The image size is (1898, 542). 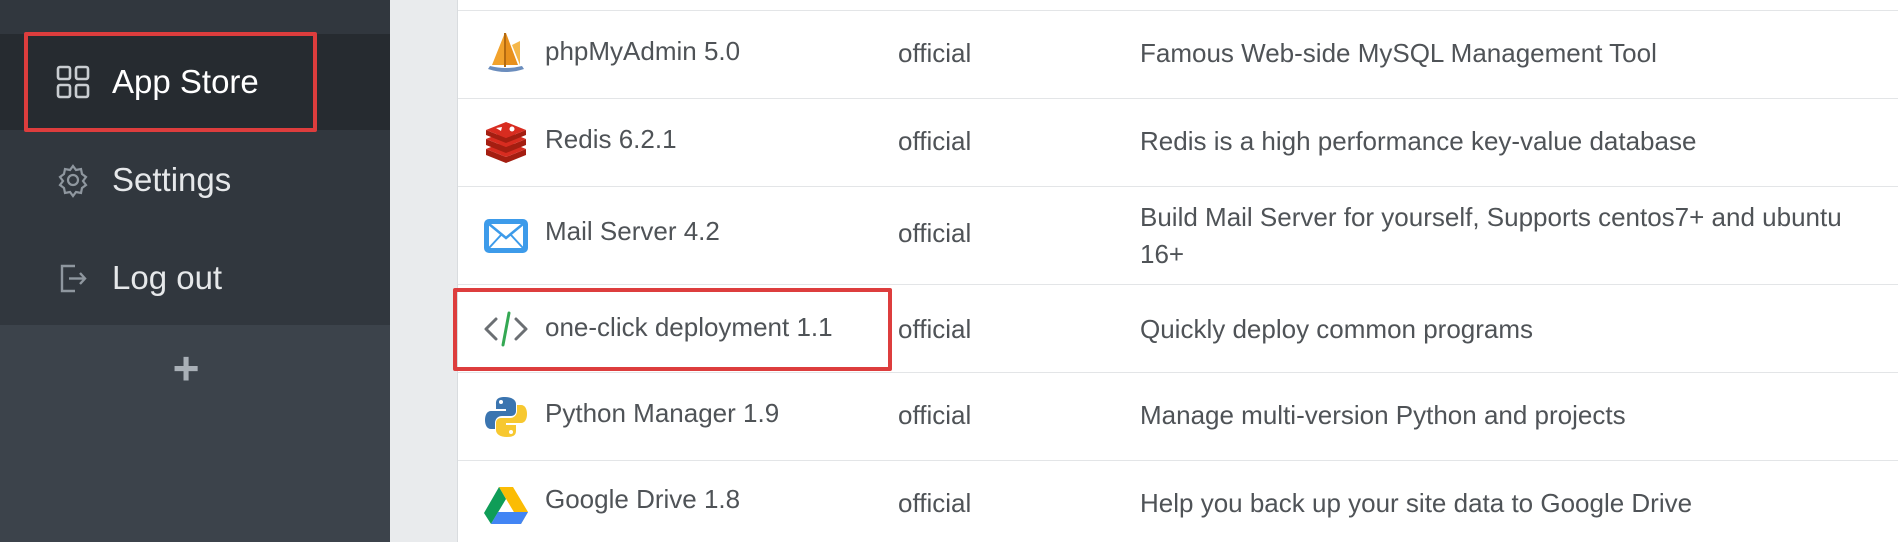 I want to click on sidebar-item-label: Settings, so click(x=172, y=179).